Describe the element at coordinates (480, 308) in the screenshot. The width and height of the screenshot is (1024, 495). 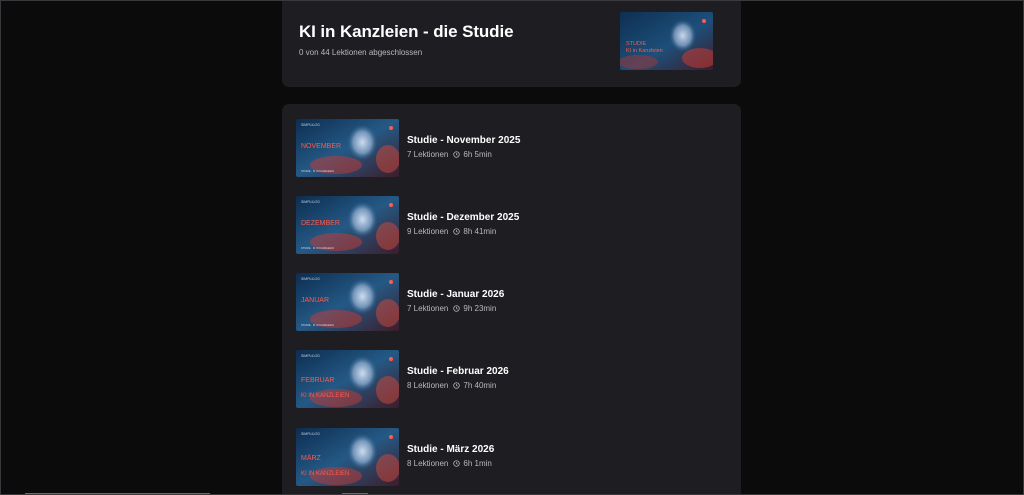
I see `module-duration: 9h 23min` at that location.